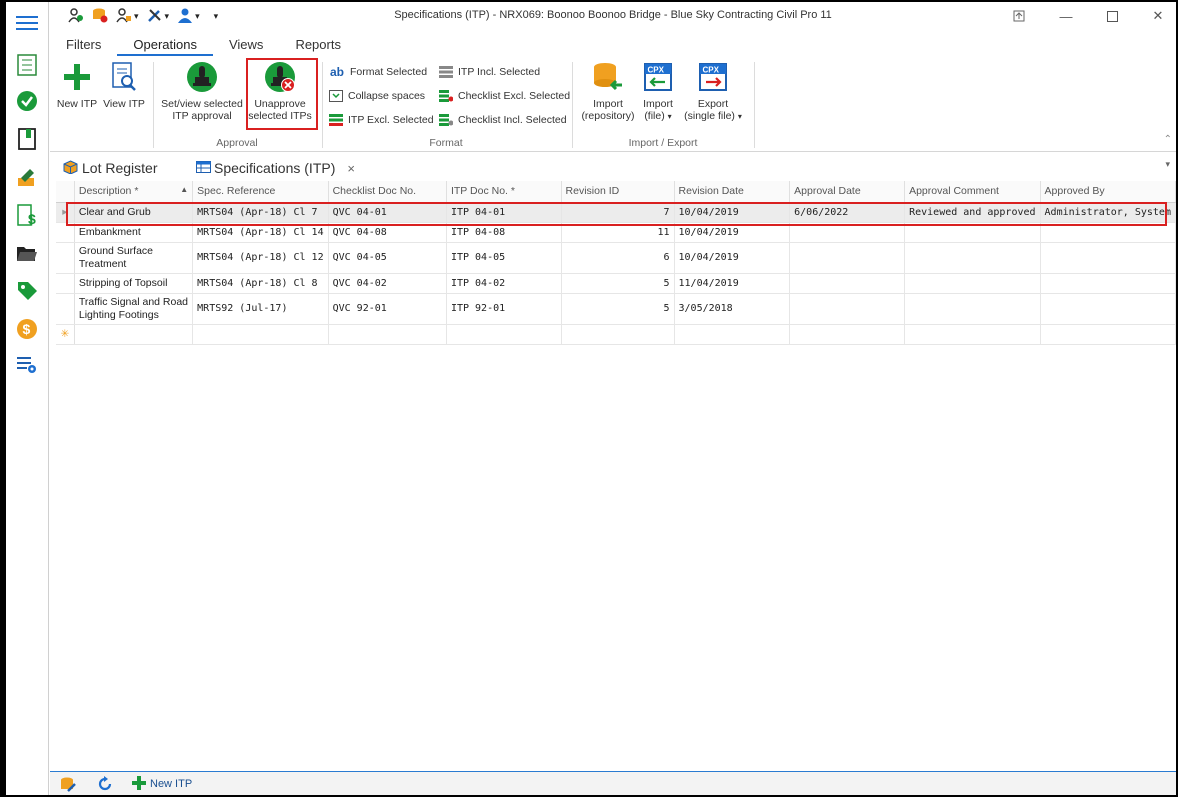 The image size is (1178, 797). What do you see at coordinates (162, 784) in the screenshot?
I see `new-itp-status-button: New ITP` at bounding box center [162, 784].